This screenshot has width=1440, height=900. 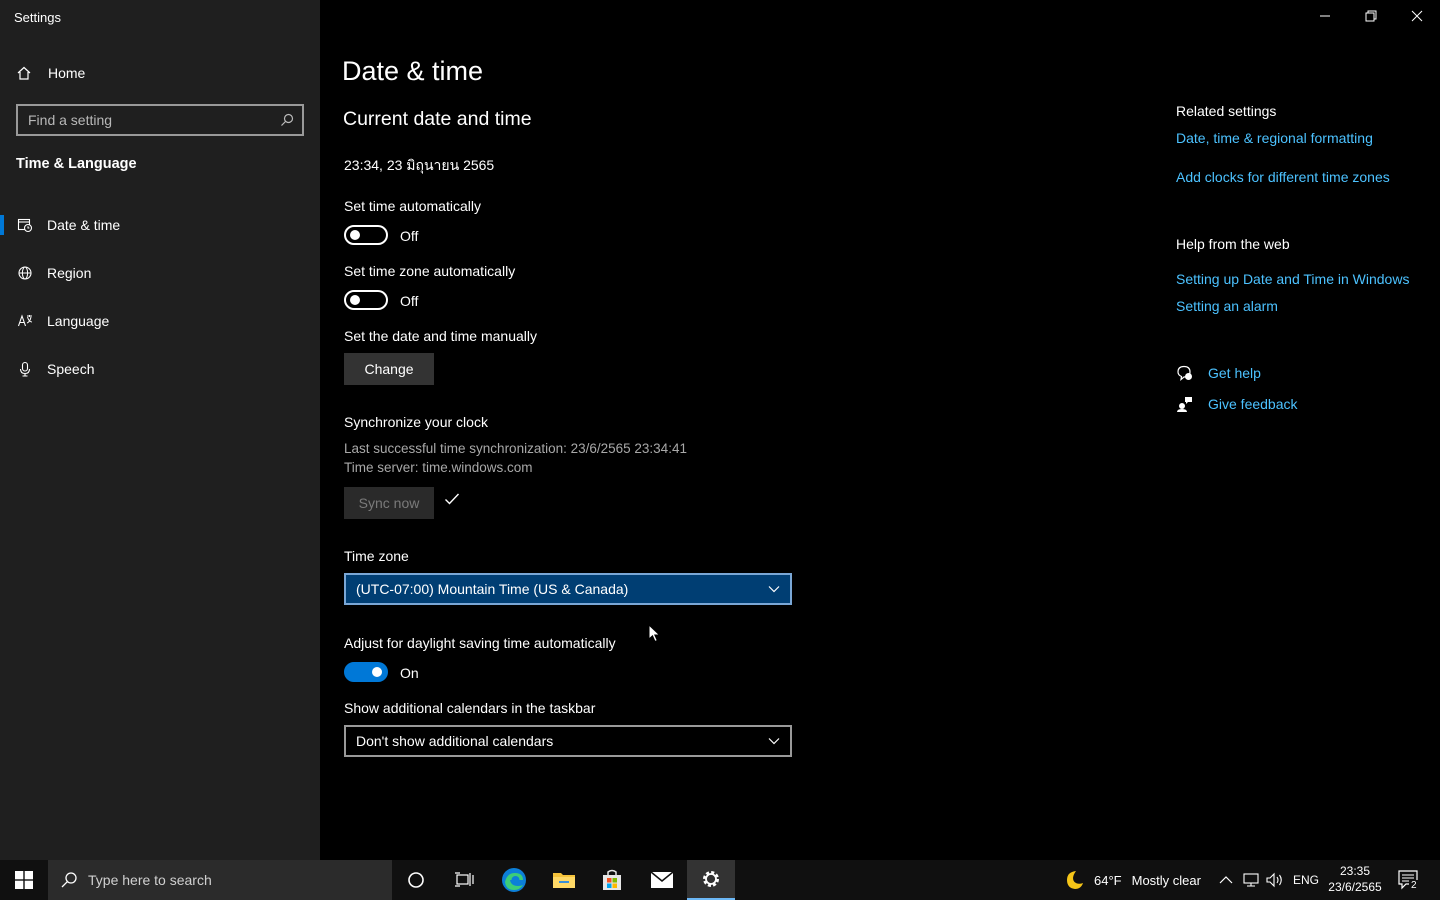 I want to click on timezone-value: (UTC-07:00) Mountain Time (US & Canada), so click(x=492, y=589).